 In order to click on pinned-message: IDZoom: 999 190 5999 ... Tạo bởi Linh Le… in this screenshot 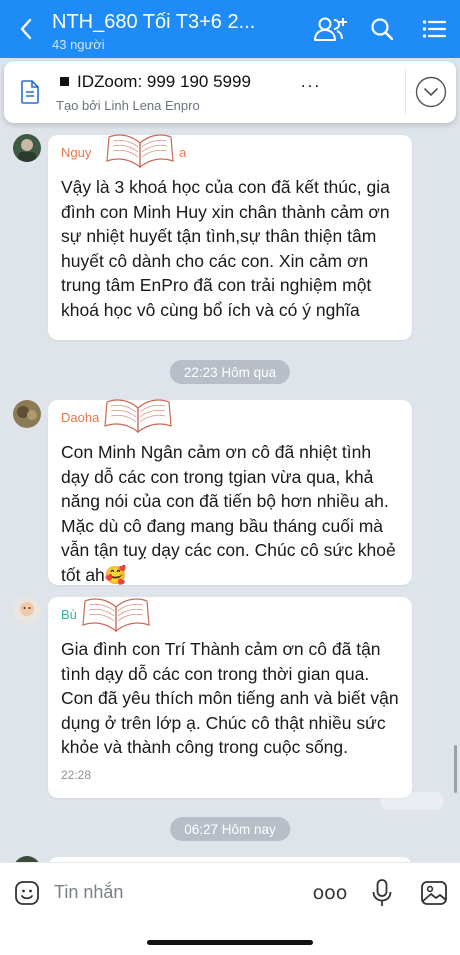, I will do `click(230, 92)`.